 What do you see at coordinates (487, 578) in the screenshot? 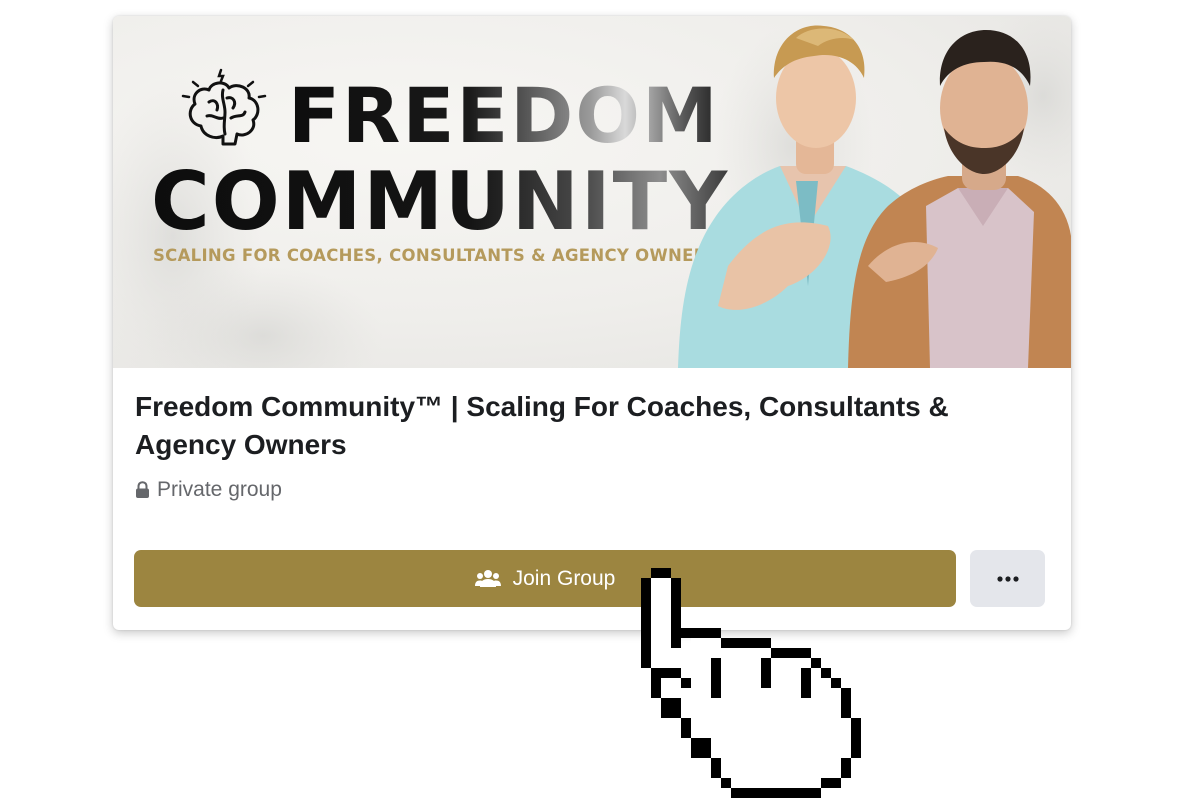
I see `people-icon` at bounding box center [487, 578].